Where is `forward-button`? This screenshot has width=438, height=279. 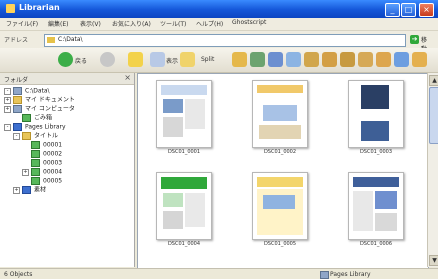
forward-button is located at coordinates (107, 59).